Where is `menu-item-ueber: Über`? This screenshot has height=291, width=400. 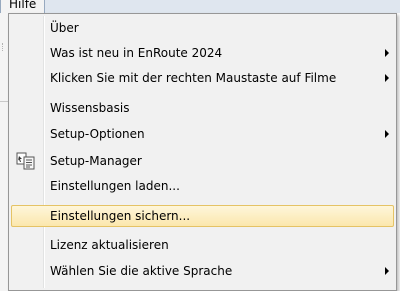
menu-item-ueber: Über is located at coordinates (202, 28).